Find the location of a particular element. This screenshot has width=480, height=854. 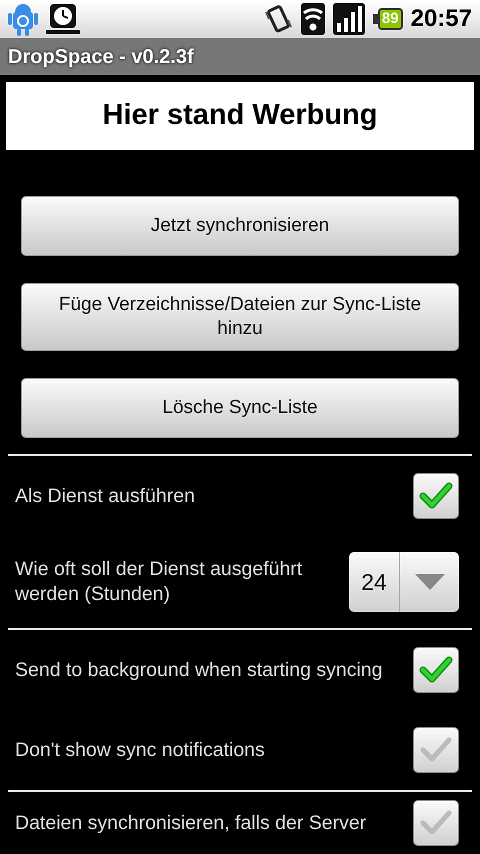

ad-banner: Hier stand Werbung is located at coordinates (240, 116).